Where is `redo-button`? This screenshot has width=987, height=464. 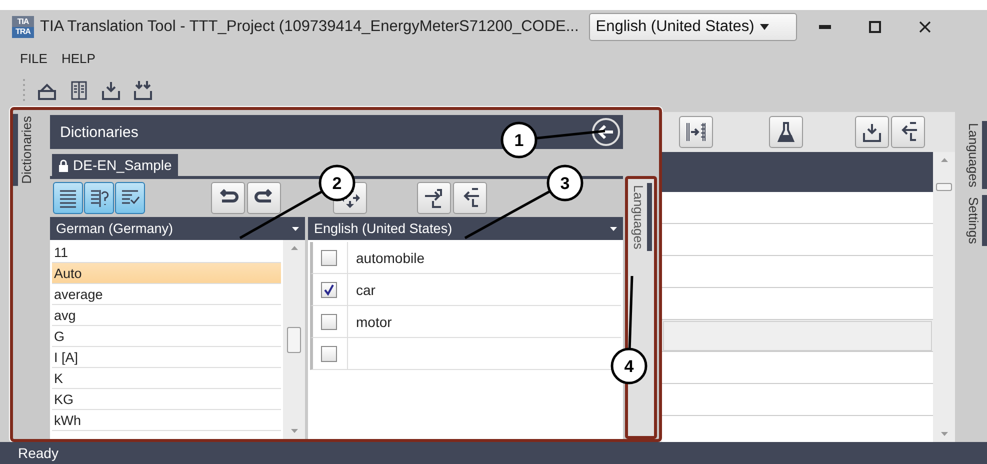 redo-button is located at coordinates (264, 198).